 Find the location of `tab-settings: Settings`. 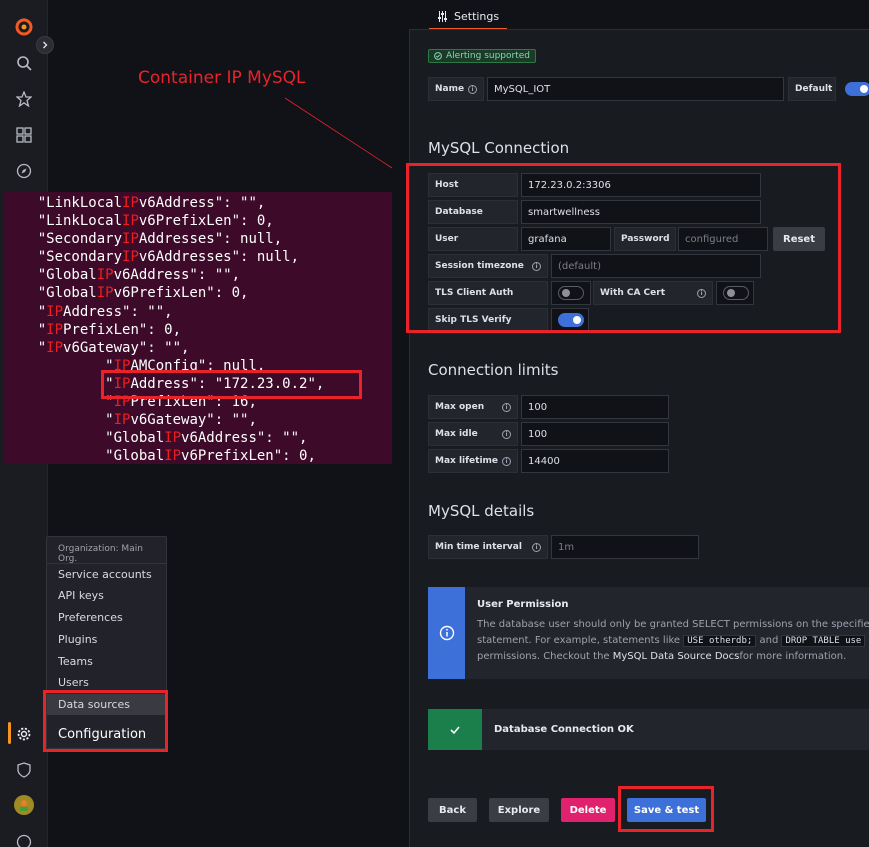

tab-settings: Settings is located at coordinates (468, 17).